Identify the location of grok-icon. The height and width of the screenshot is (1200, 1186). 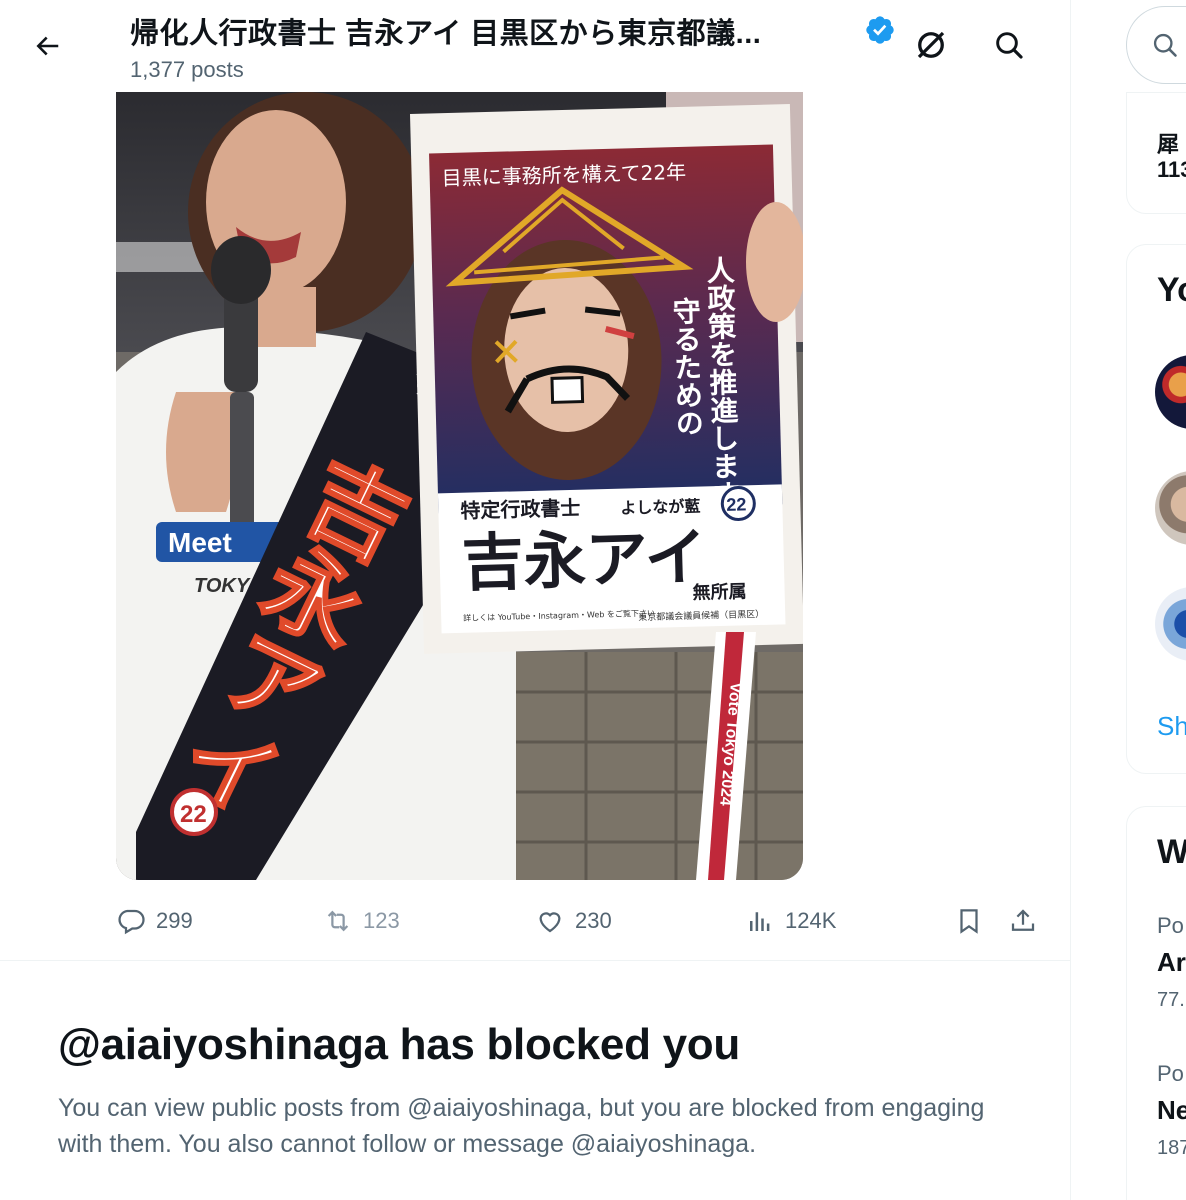
(931, 45).